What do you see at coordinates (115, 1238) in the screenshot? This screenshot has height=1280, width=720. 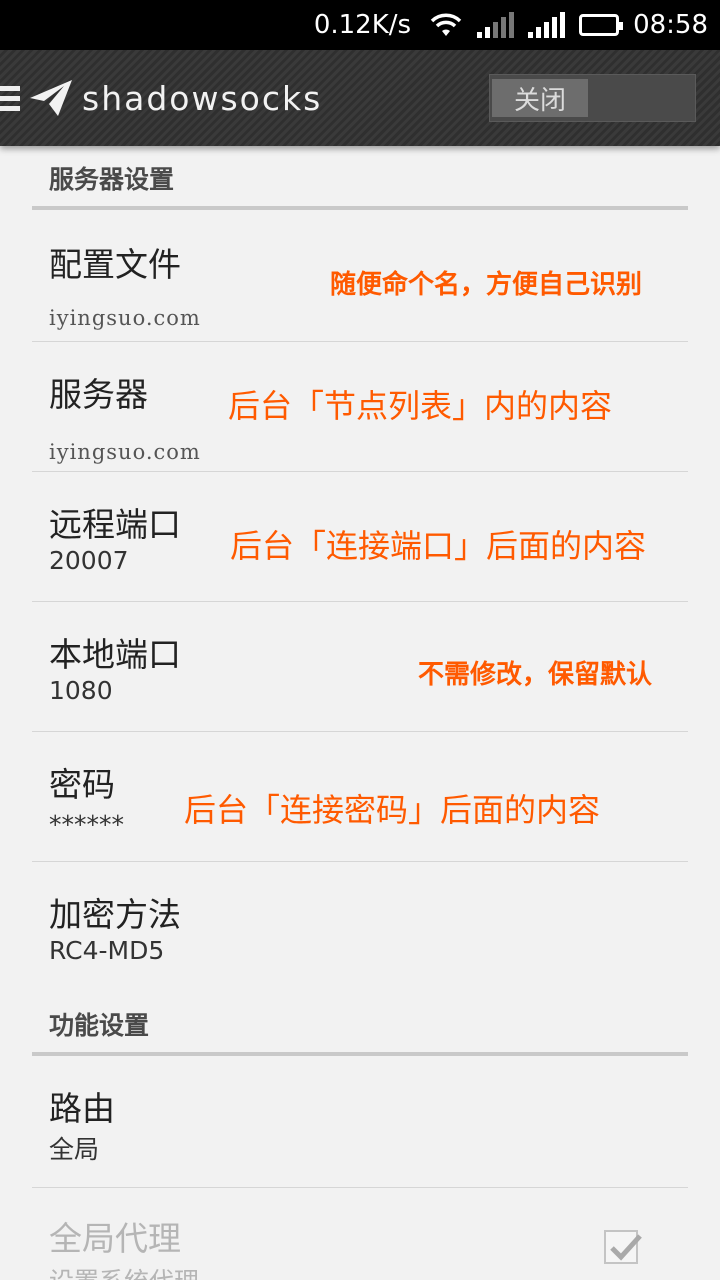 I see `pref-title: 全局代理` at bounding box center [115, 1238].